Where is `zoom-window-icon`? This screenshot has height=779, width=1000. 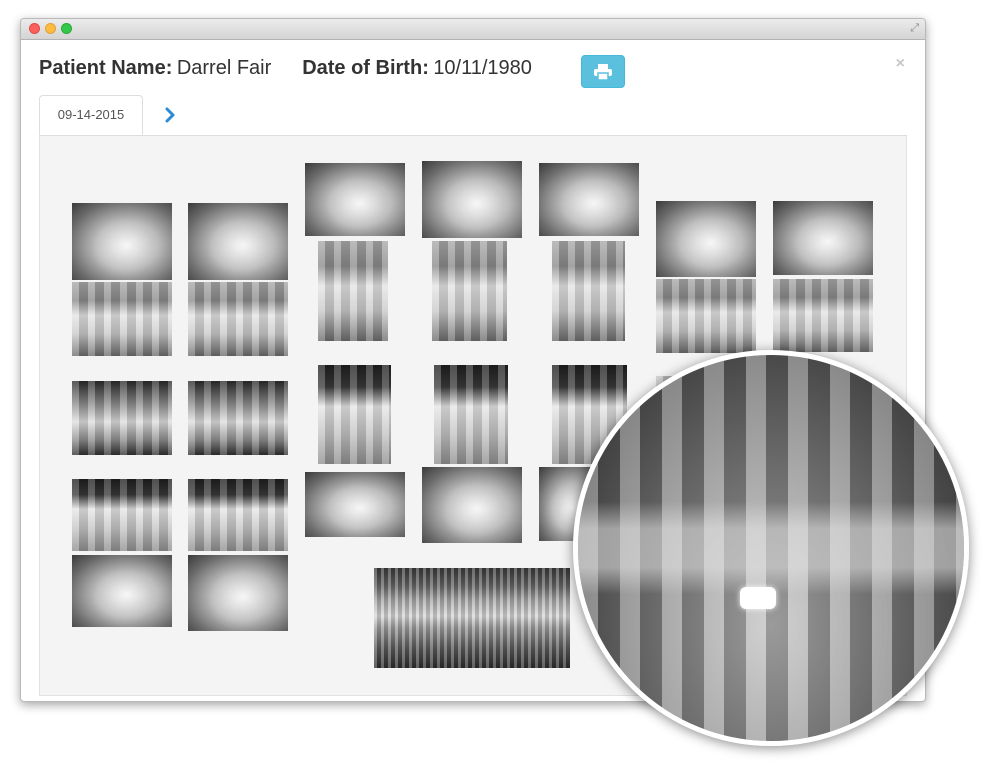 zoom-window-icon is located at coordinates (66, 28).